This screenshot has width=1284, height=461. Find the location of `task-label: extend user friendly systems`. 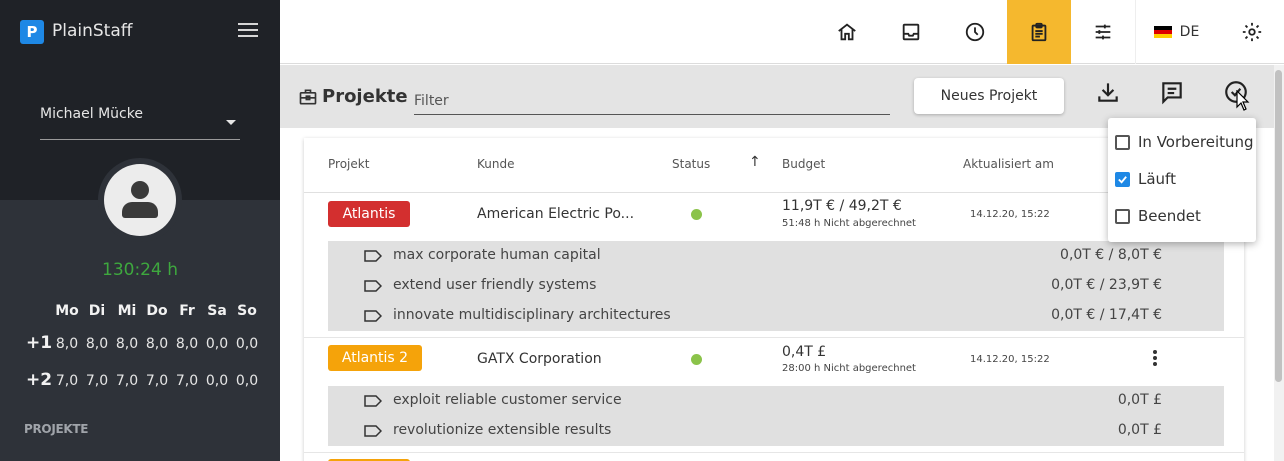

task-label: extend user friendly systems is located at coordinates (495, 285).